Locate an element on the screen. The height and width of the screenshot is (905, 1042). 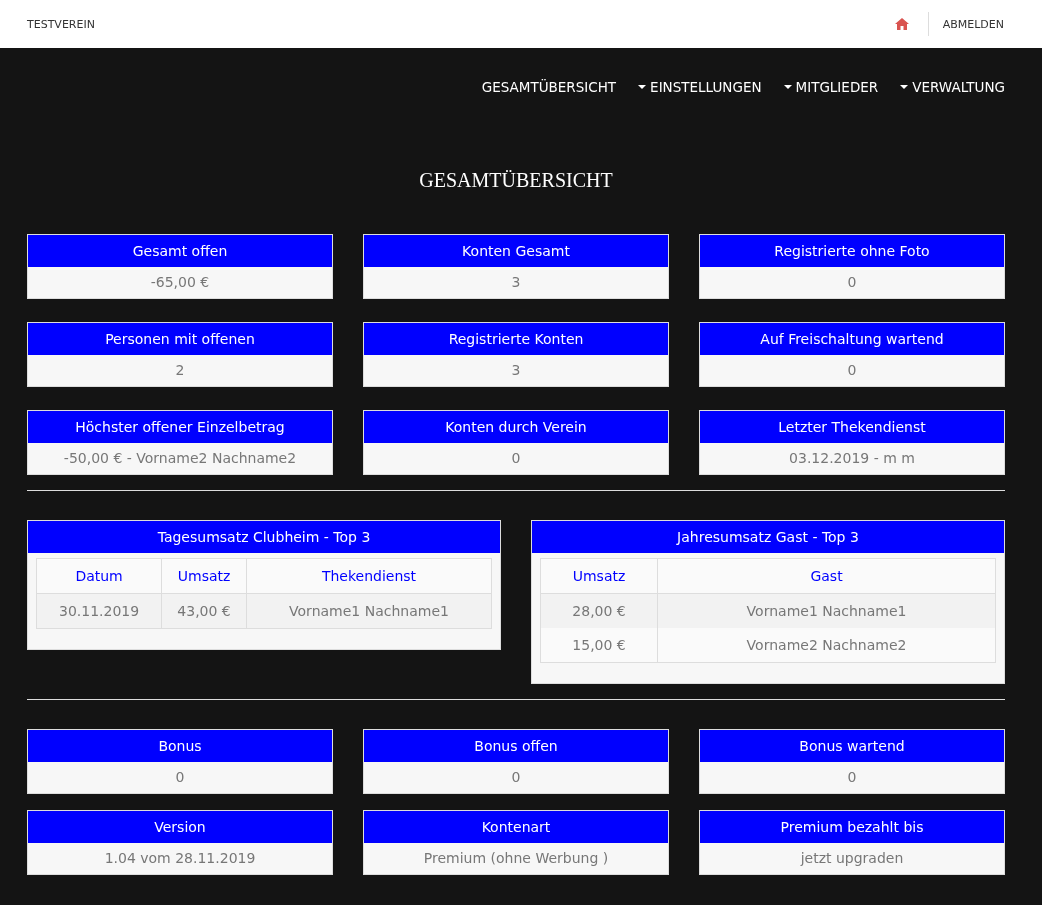
column-header: Datum is located at coordinates (99, 576).